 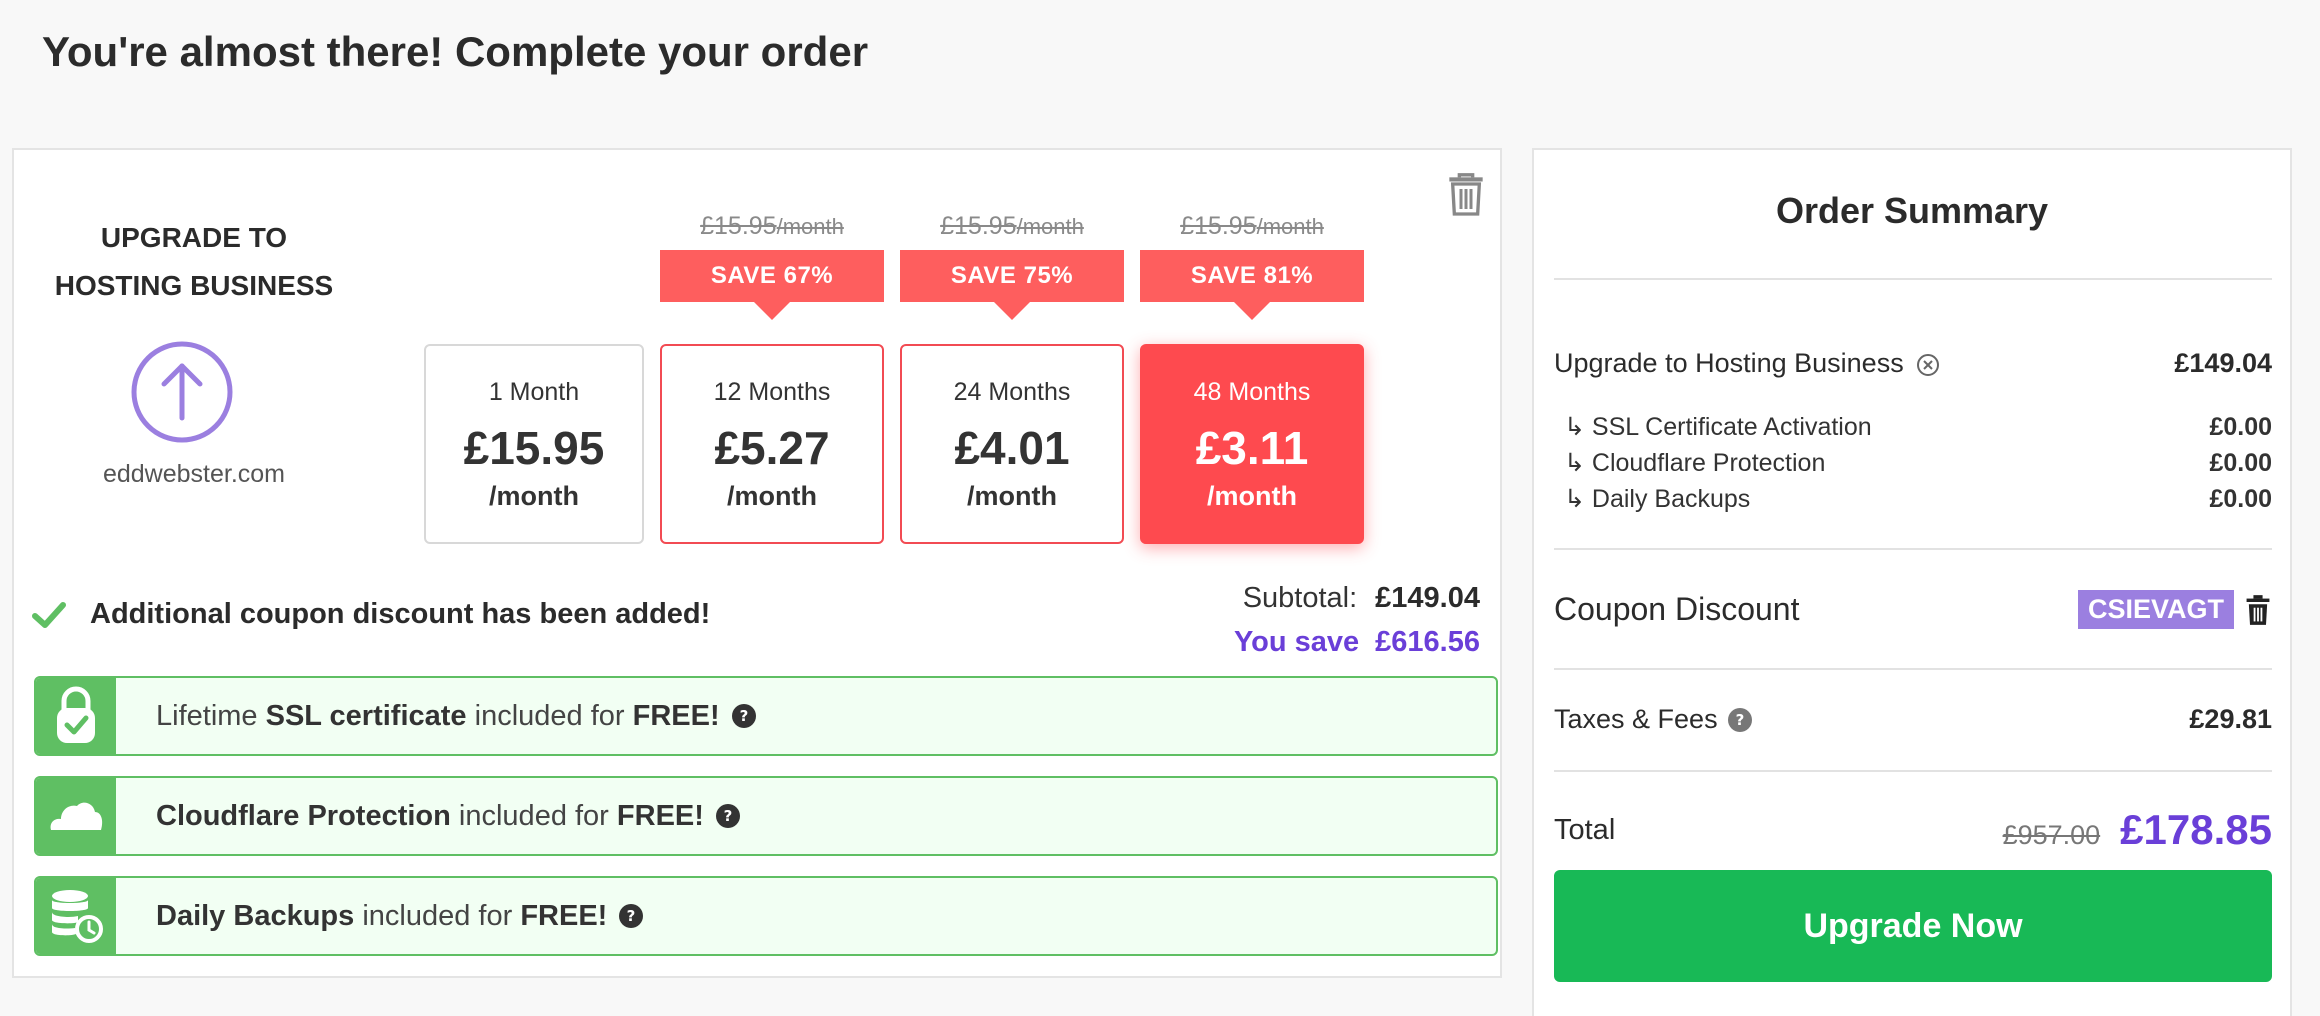 I want to click on domain-name: eddwebster.com, so click(x=194, y=474).